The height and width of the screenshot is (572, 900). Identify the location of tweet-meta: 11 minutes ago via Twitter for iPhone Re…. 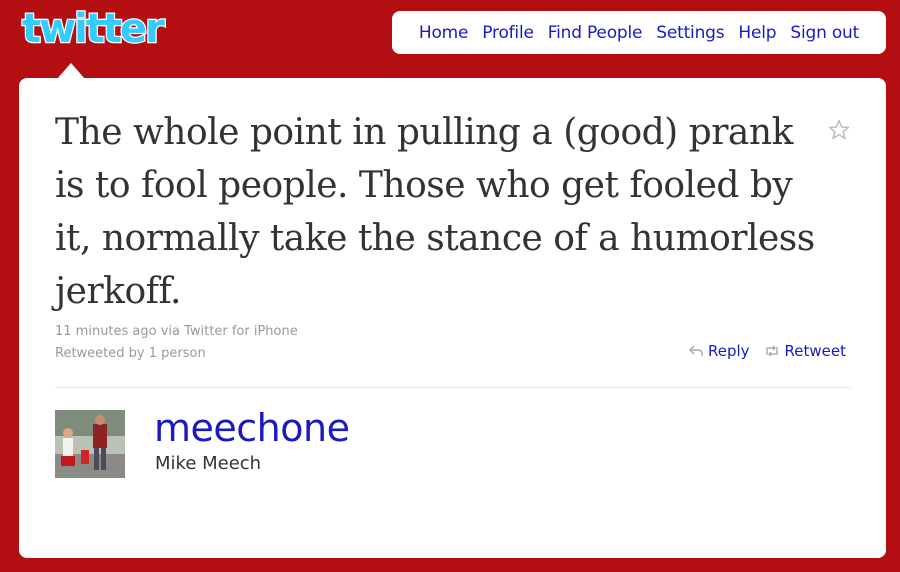
(176, 343).